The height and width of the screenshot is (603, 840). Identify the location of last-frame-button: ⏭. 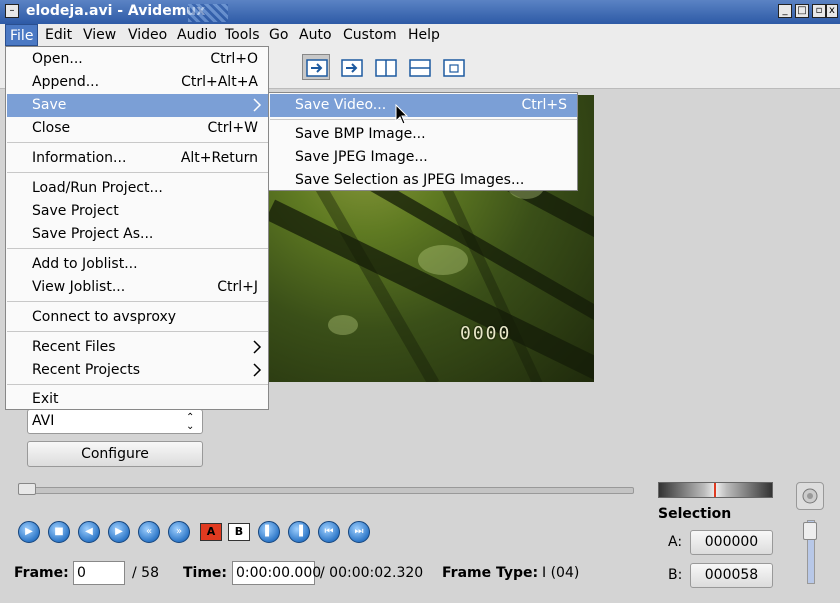
(359, 532).